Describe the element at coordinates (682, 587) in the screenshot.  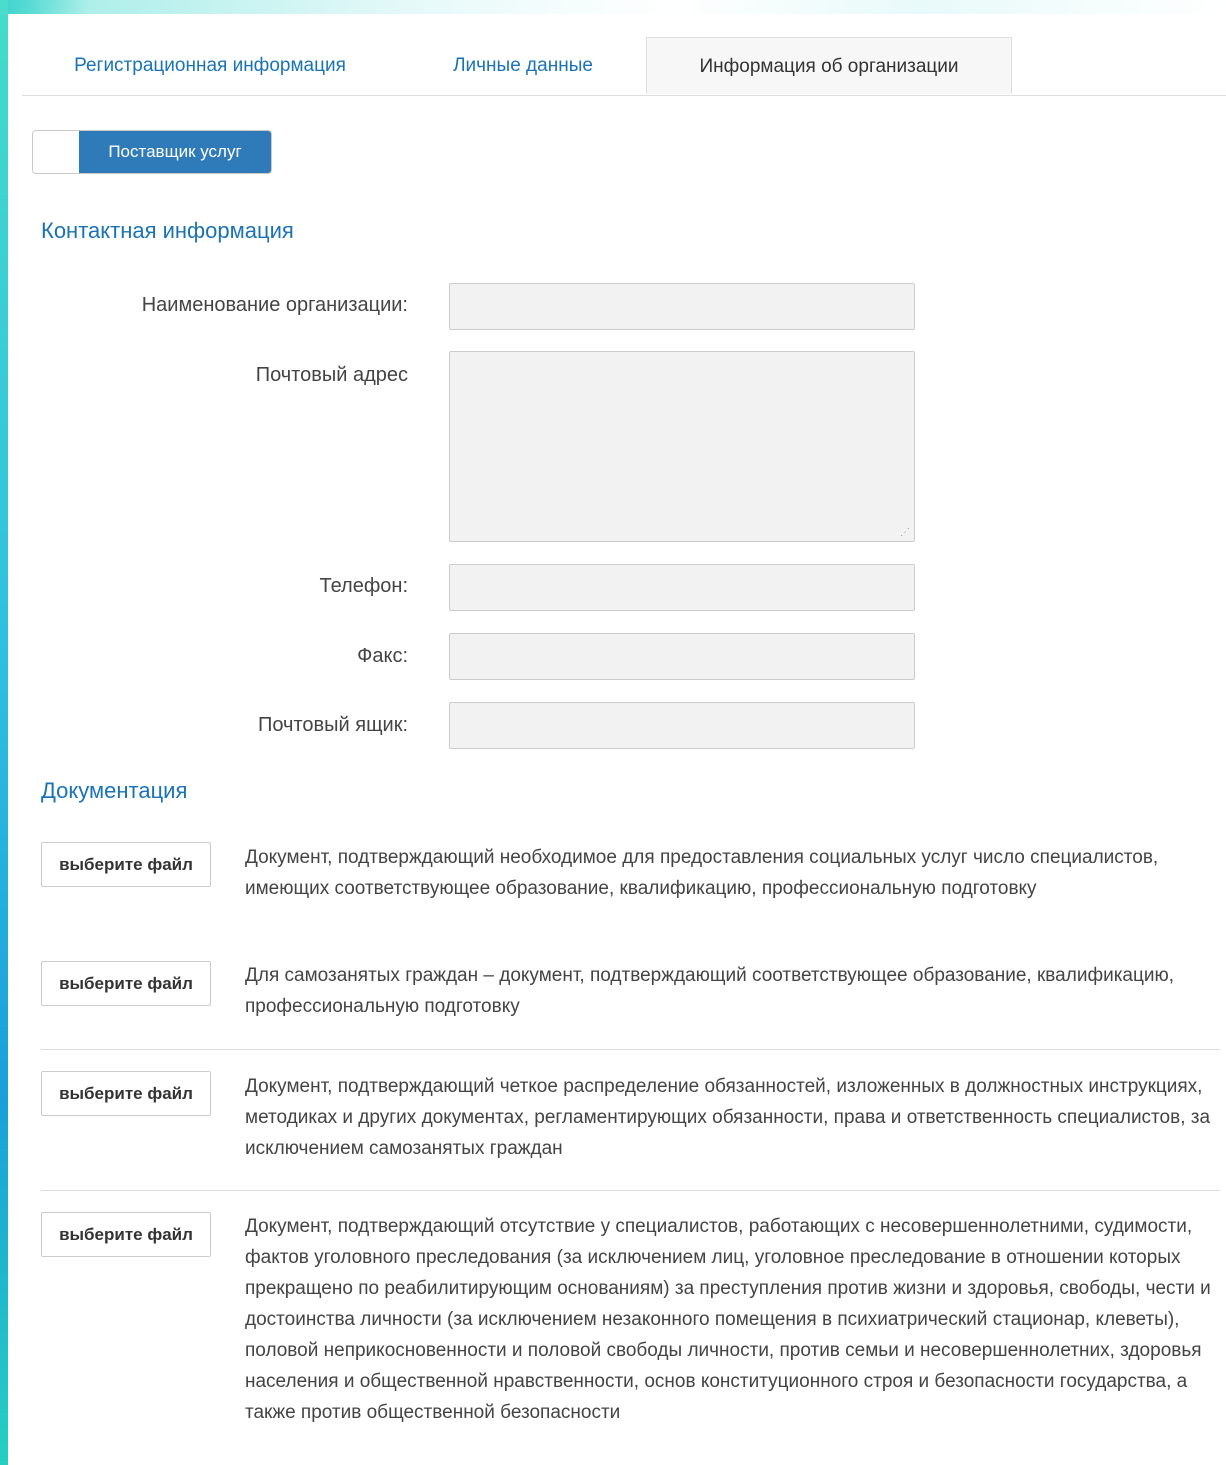
I see `phone-input` at that location.